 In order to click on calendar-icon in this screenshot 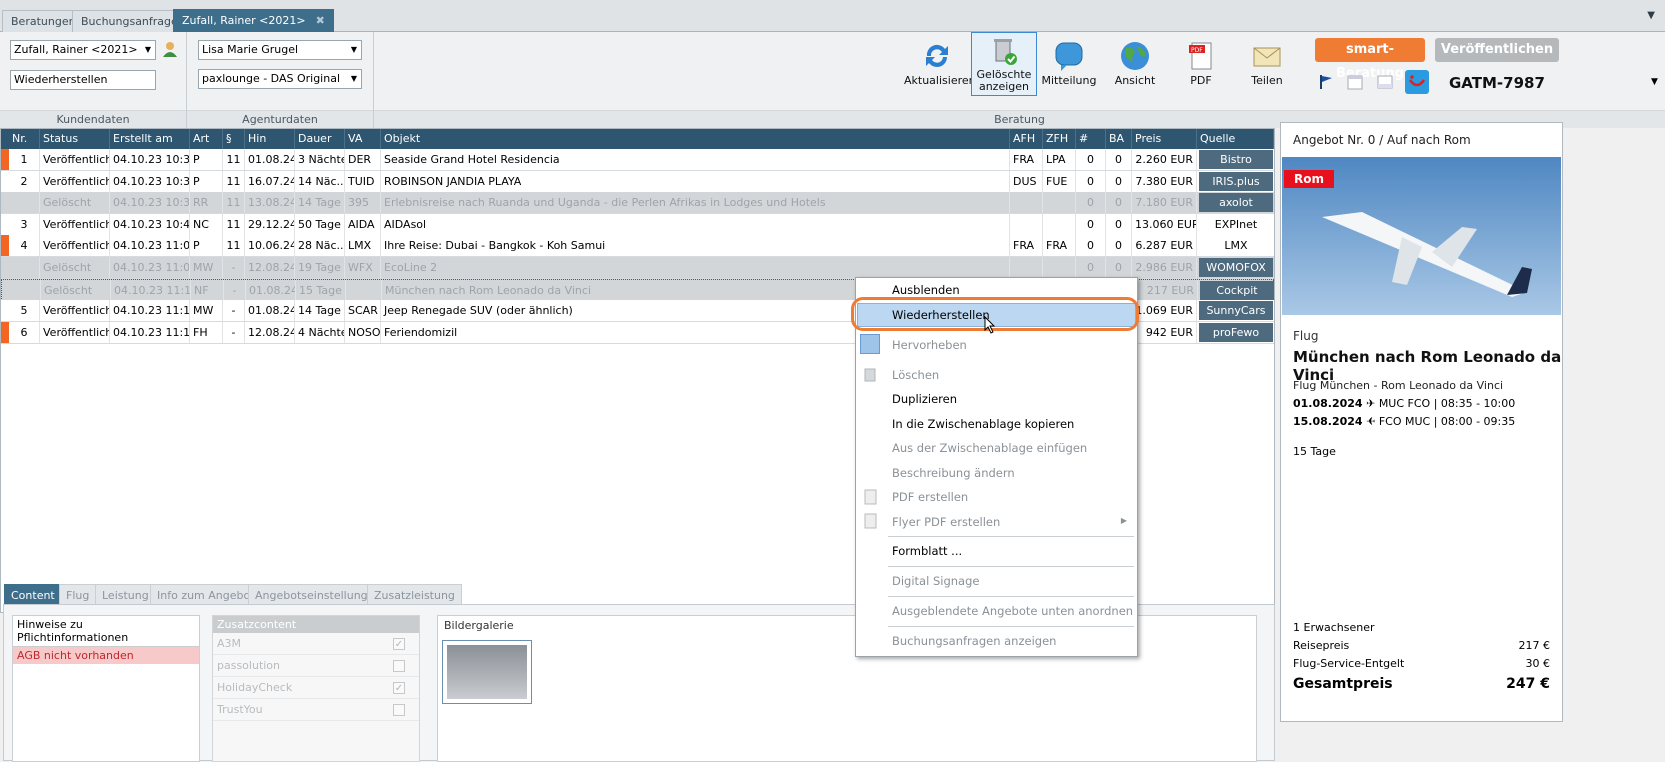, I will do `click(1355, 82)`.